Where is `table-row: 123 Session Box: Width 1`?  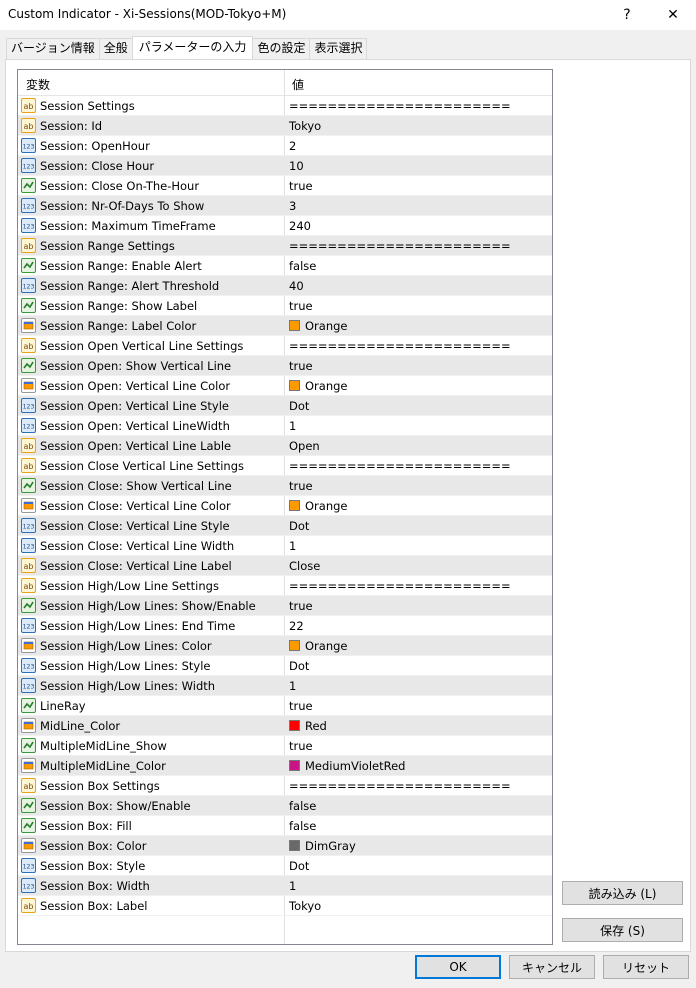
table-row: 123 Session Box: Width 1 is located at coordinates (285, 886).